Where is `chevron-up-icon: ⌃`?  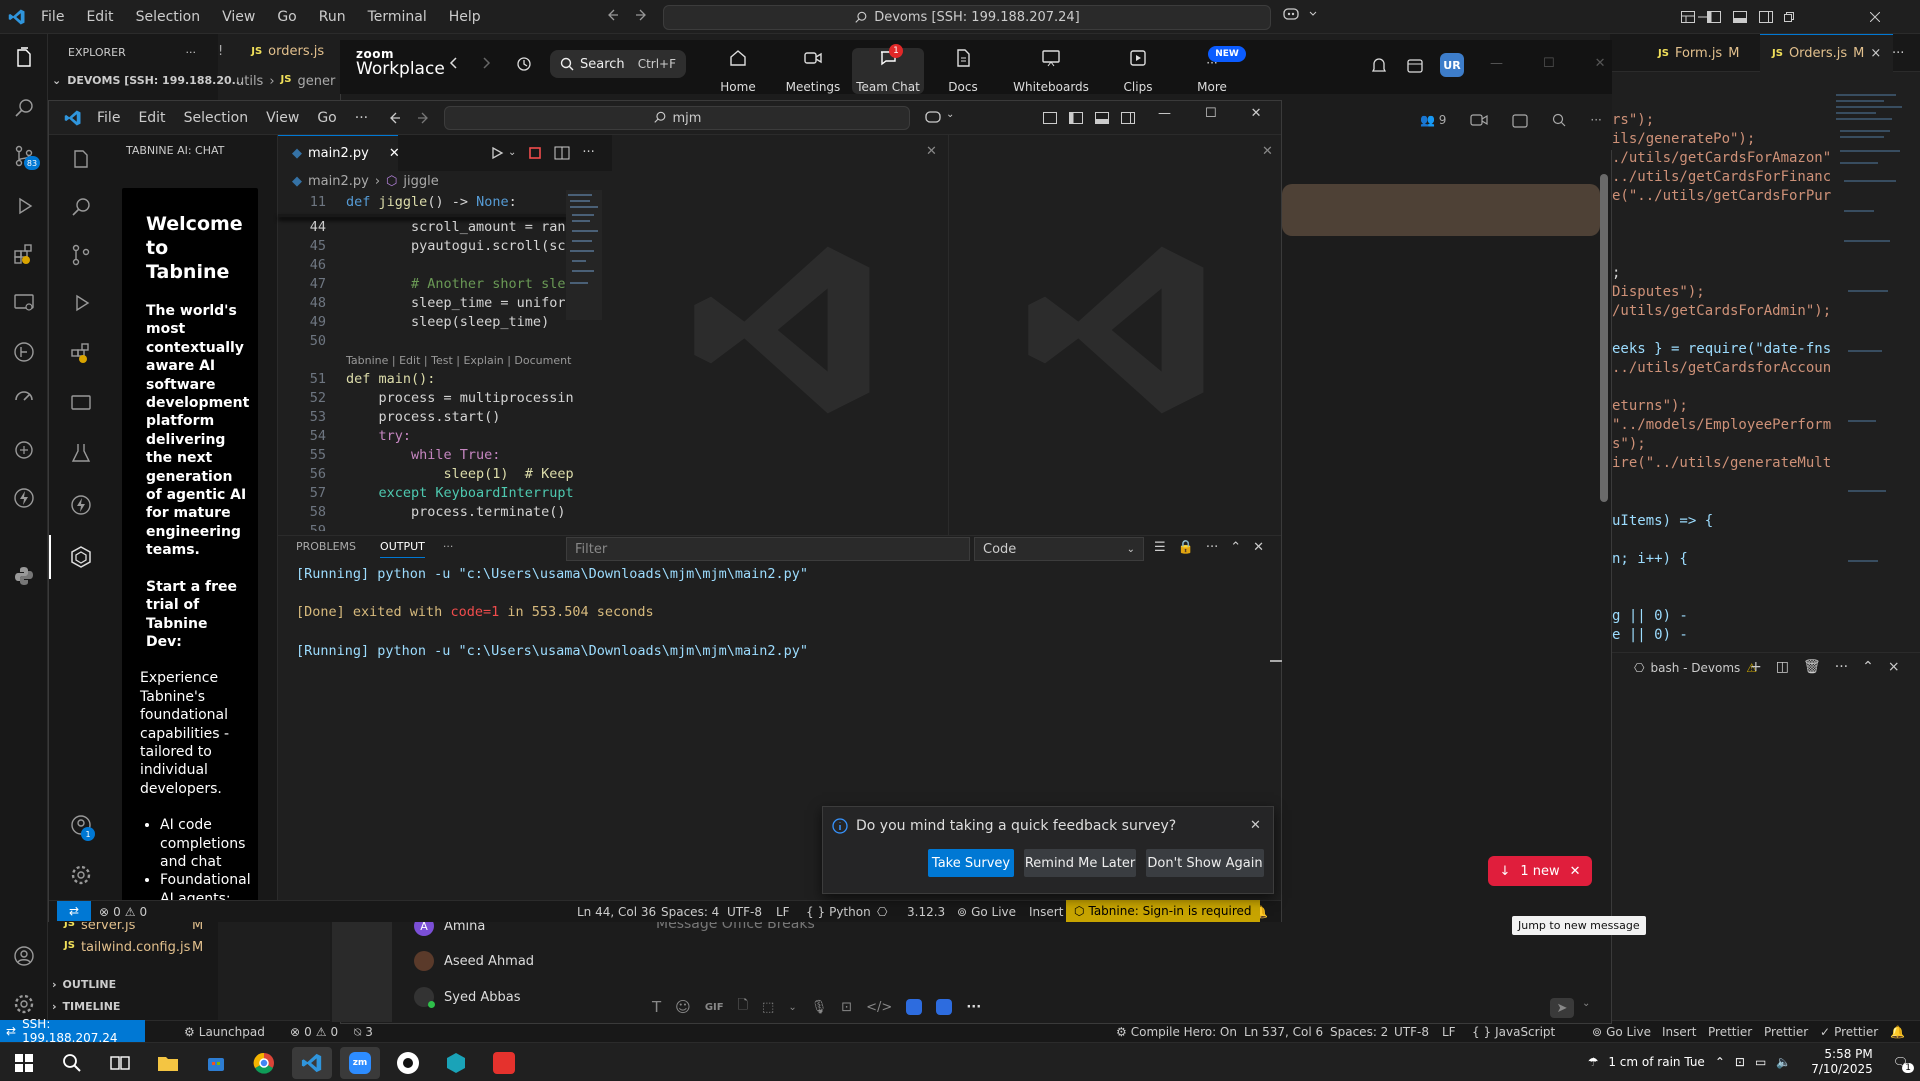 chevron-up-icon: ⌃ is located at coordinates (1720, 1062).